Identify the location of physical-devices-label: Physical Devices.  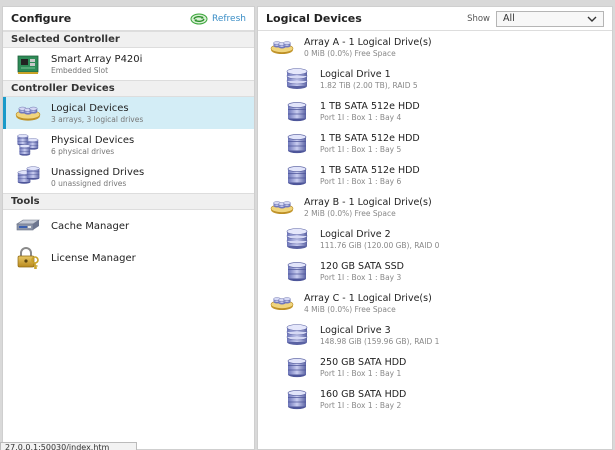
(93, 140).